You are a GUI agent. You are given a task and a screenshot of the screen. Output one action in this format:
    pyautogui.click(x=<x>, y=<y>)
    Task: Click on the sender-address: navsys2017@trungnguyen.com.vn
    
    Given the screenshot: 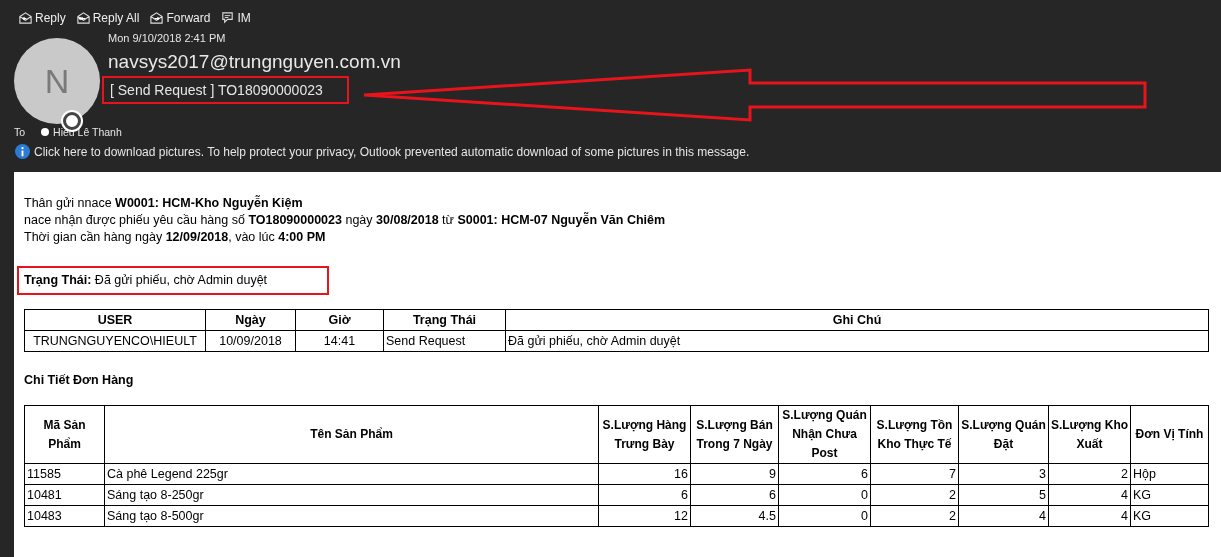 What is the action you would take?
    pyautogui.click(x=254, y=62)
    